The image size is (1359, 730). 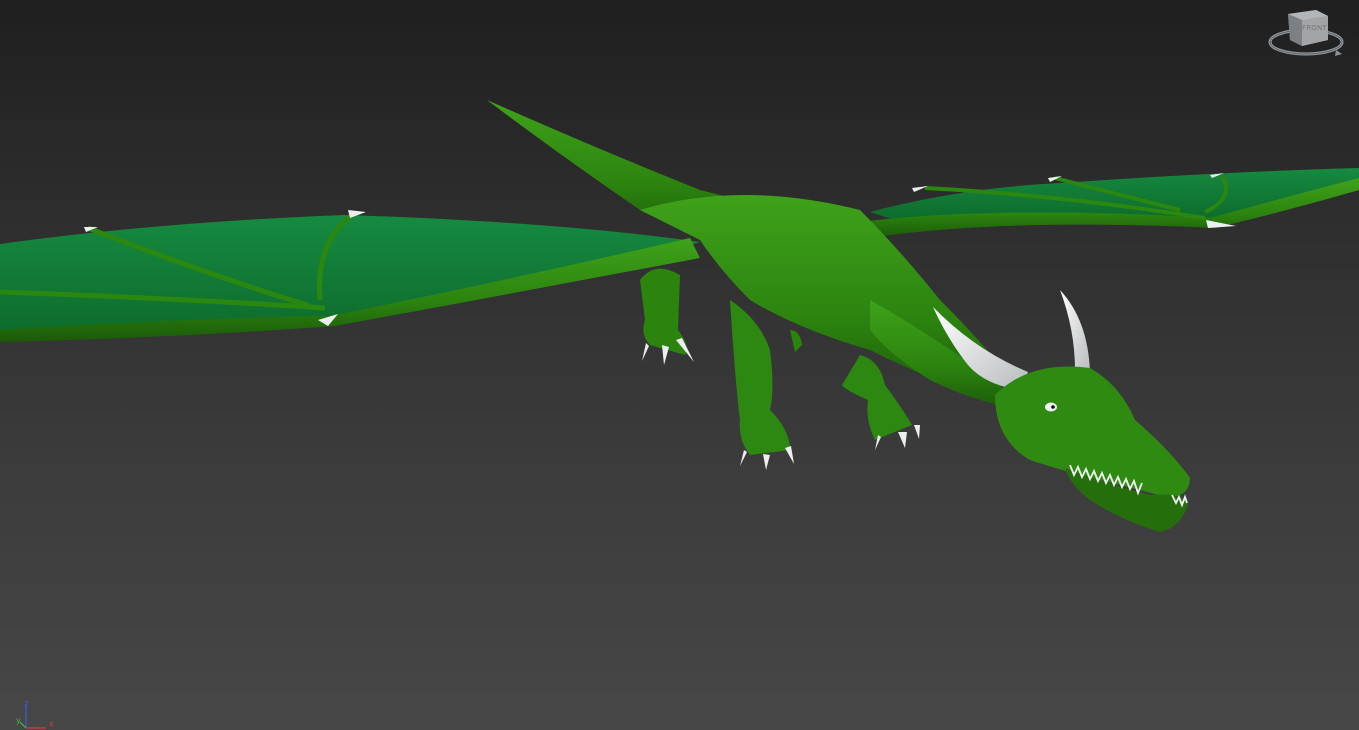 I want to click on back-right-leg, so click(x=796, y=341).